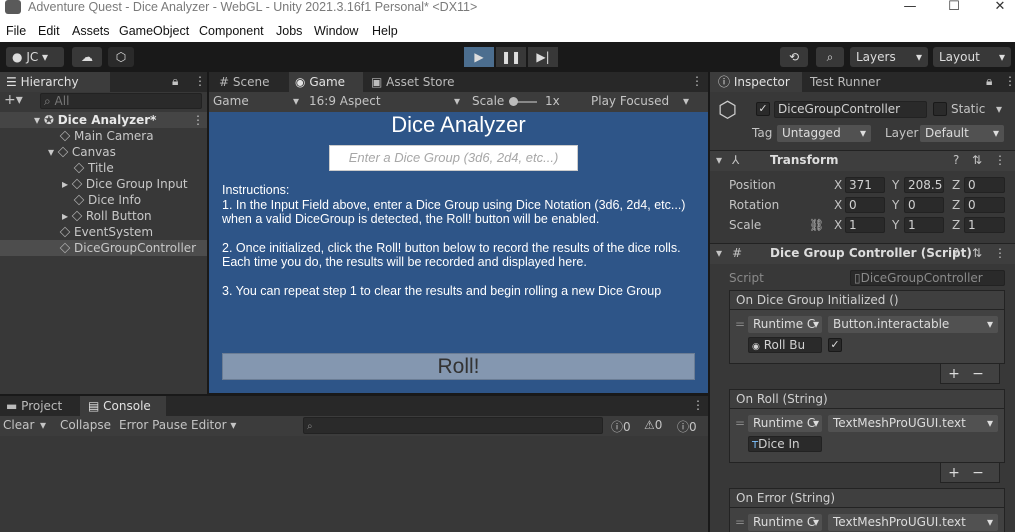 The width and height of the screenshot is (1015, 532). I want to click on minimize-icon: —, so click(910, 7).